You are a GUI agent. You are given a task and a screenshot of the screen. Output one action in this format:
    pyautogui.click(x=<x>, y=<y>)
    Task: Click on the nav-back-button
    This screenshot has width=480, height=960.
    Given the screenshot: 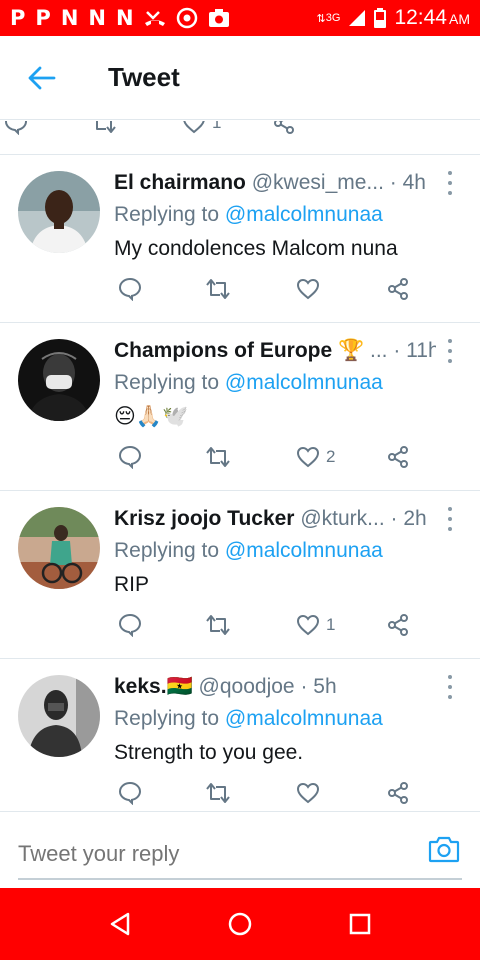 What is the action you would take?
    pyautogui.click(x=120, y=924)
    